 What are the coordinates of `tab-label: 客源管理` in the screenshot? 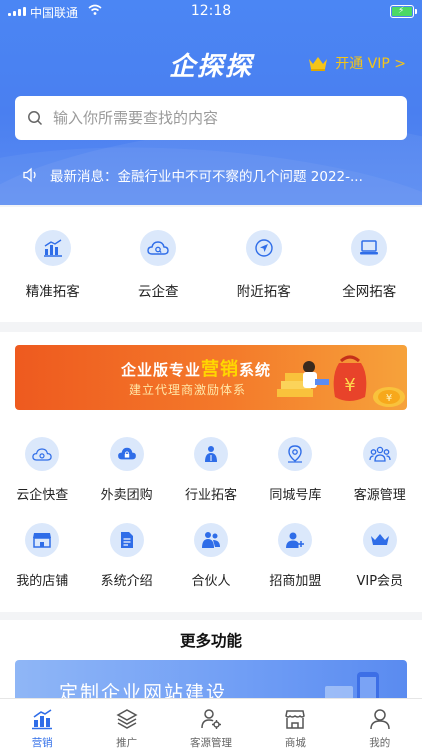 It's located at (210, 743).